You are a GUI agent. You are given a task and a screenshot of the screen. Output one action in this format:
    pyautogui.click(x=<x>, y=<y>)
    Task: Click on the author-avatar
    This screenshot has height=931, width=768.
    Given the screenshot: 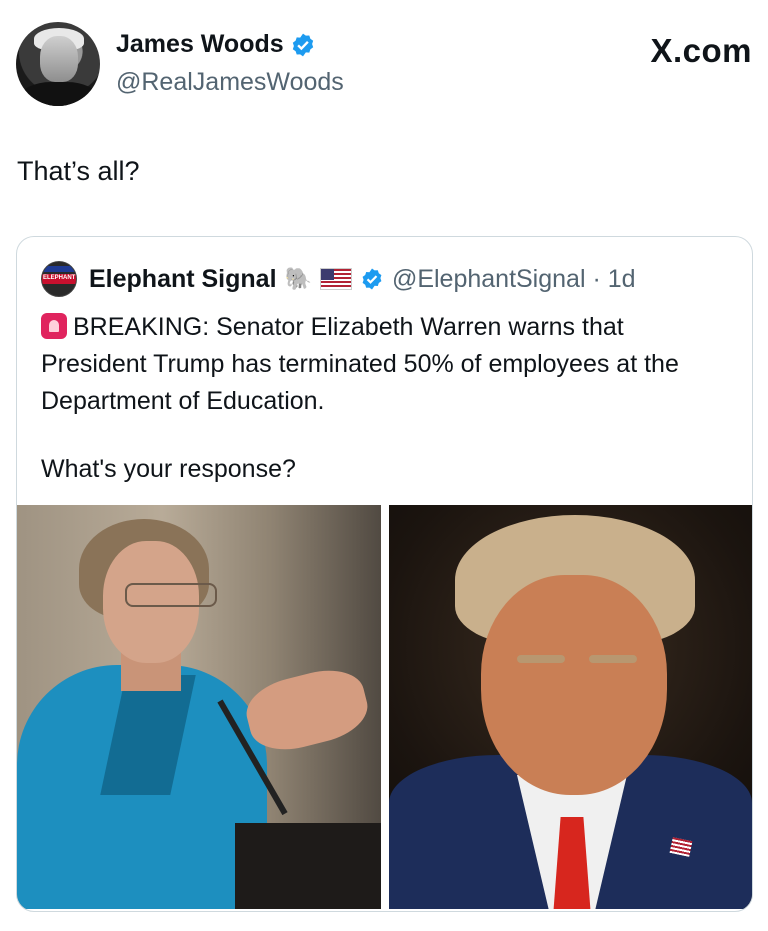 What is the action you would take?
    pyautogui.click(x=58, y=64)
    